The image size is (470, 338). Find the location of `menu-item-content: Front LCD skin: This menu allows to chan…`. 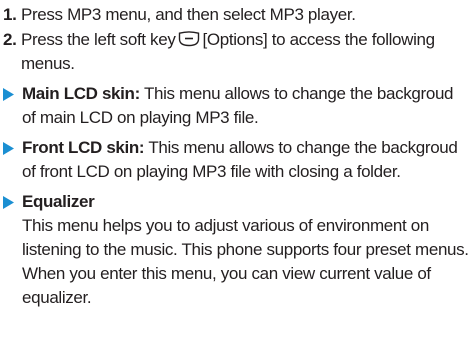

menu-item-content: Front LCD skin: This menu allows to chan… is located at coordinates (246, 160).